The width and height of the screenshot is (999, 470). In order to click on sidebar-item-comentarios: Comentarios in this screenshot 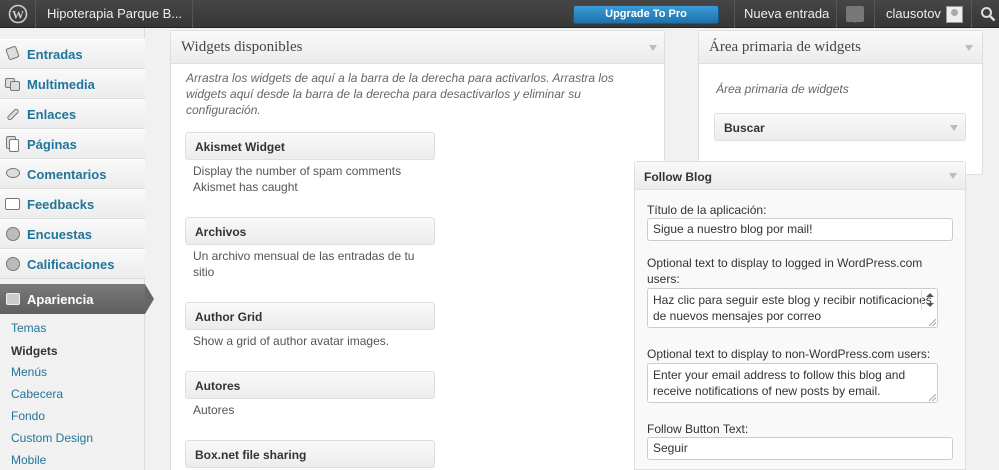, I will do `click(72, 174)`.